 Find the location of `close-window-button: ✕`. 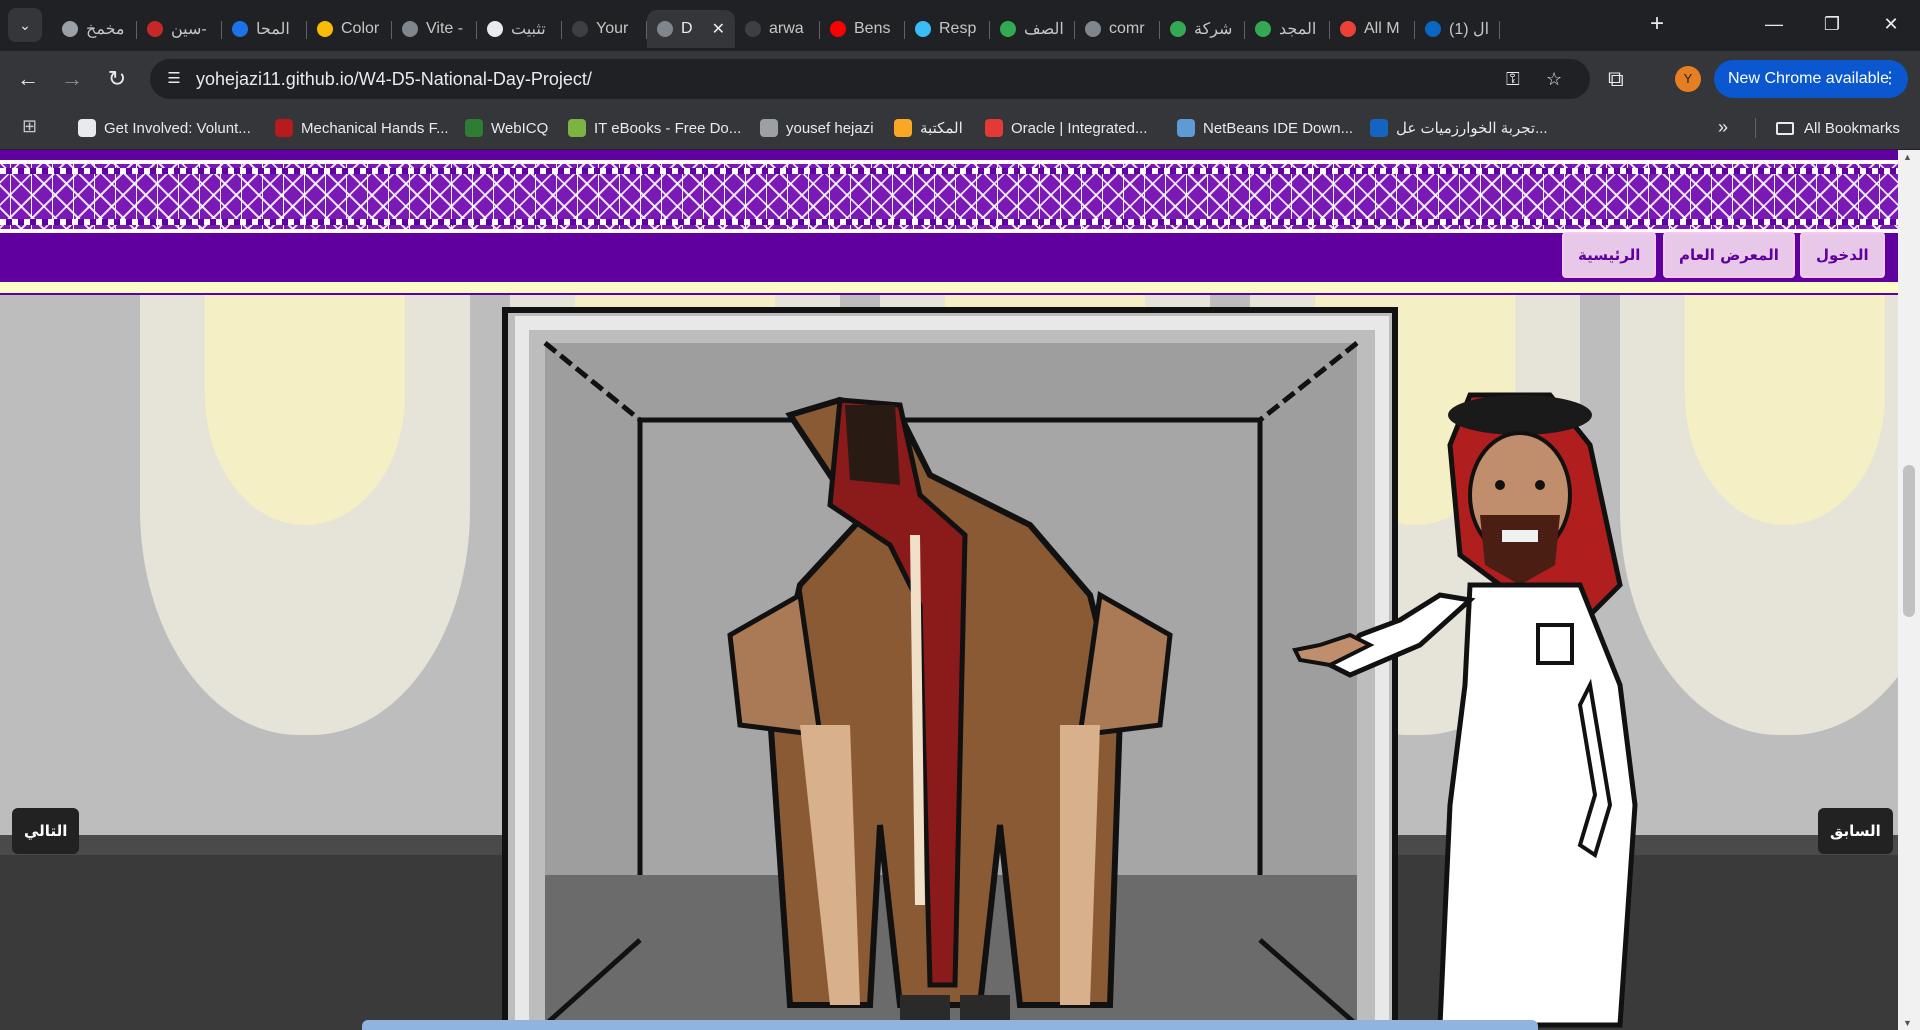

close-window-button: ✕ is located at coordinates (1891, 24).